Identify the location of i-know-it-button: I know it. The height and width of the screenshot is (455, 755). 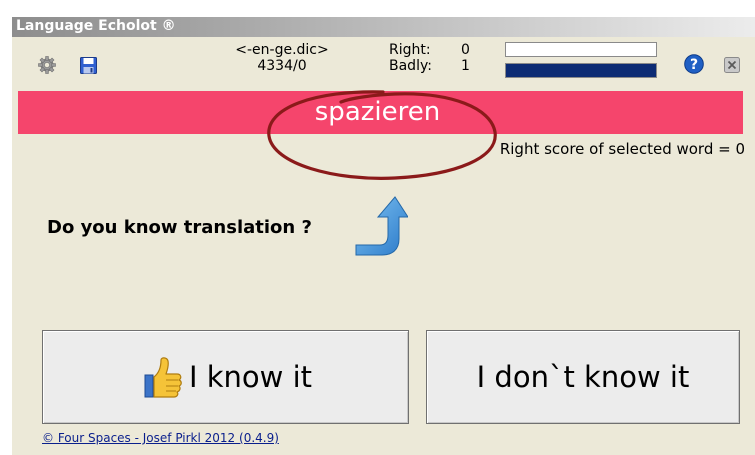
(225, 377).